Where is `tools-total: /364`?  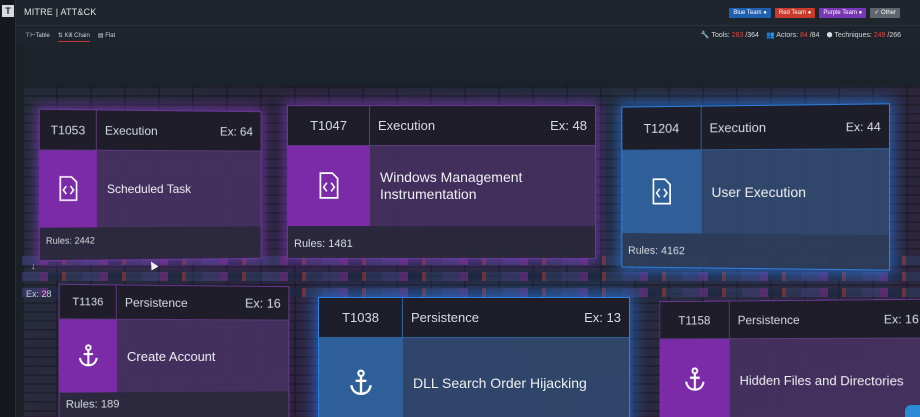 tools-total: /364 is located at coordinates (752, 35).